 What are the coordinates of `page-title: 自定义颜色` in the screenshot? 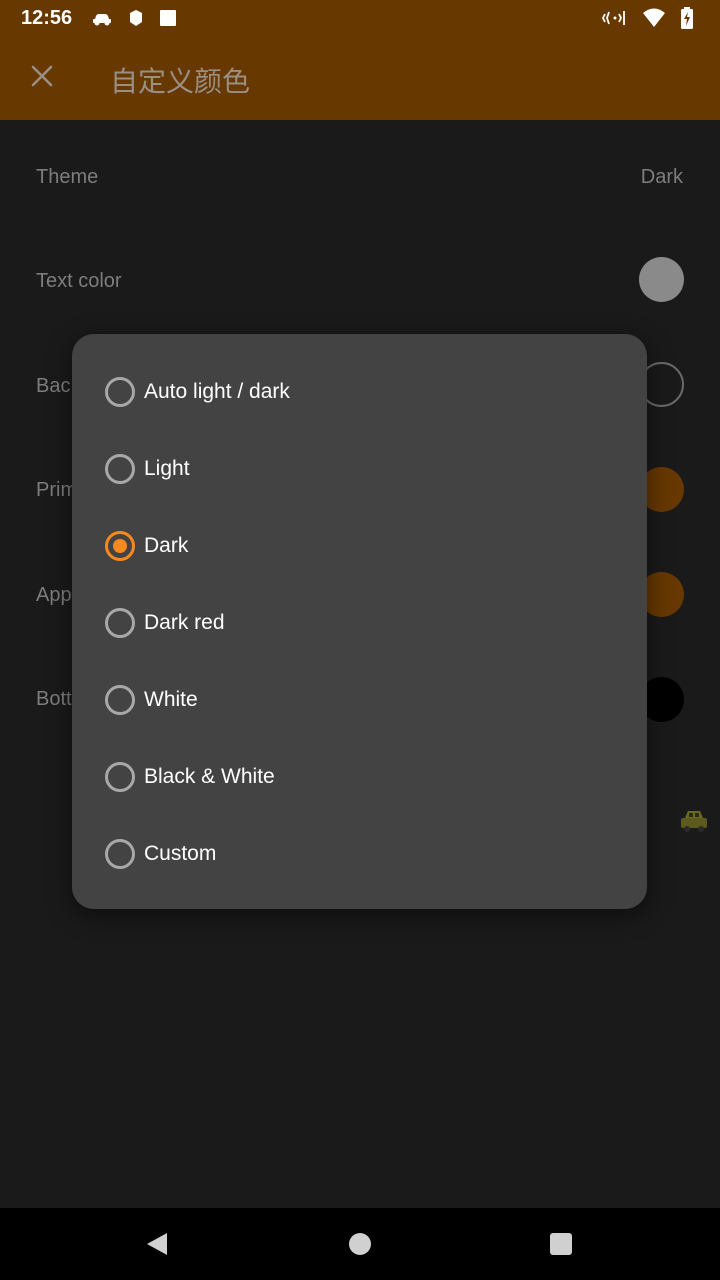 It's located at (180, 81).